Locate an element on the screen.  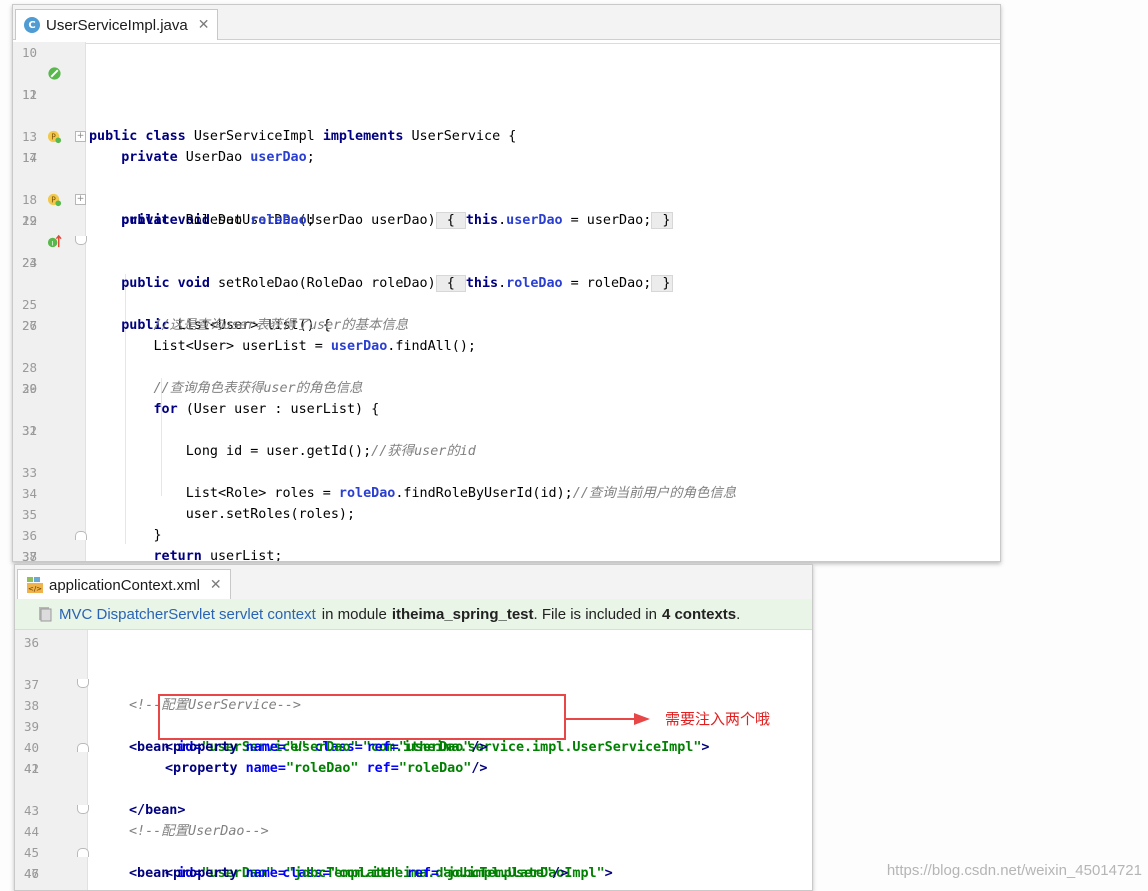
watermark: https://blog.csdn.net/weixin_45014721 is located at coordinates (1014, 870).